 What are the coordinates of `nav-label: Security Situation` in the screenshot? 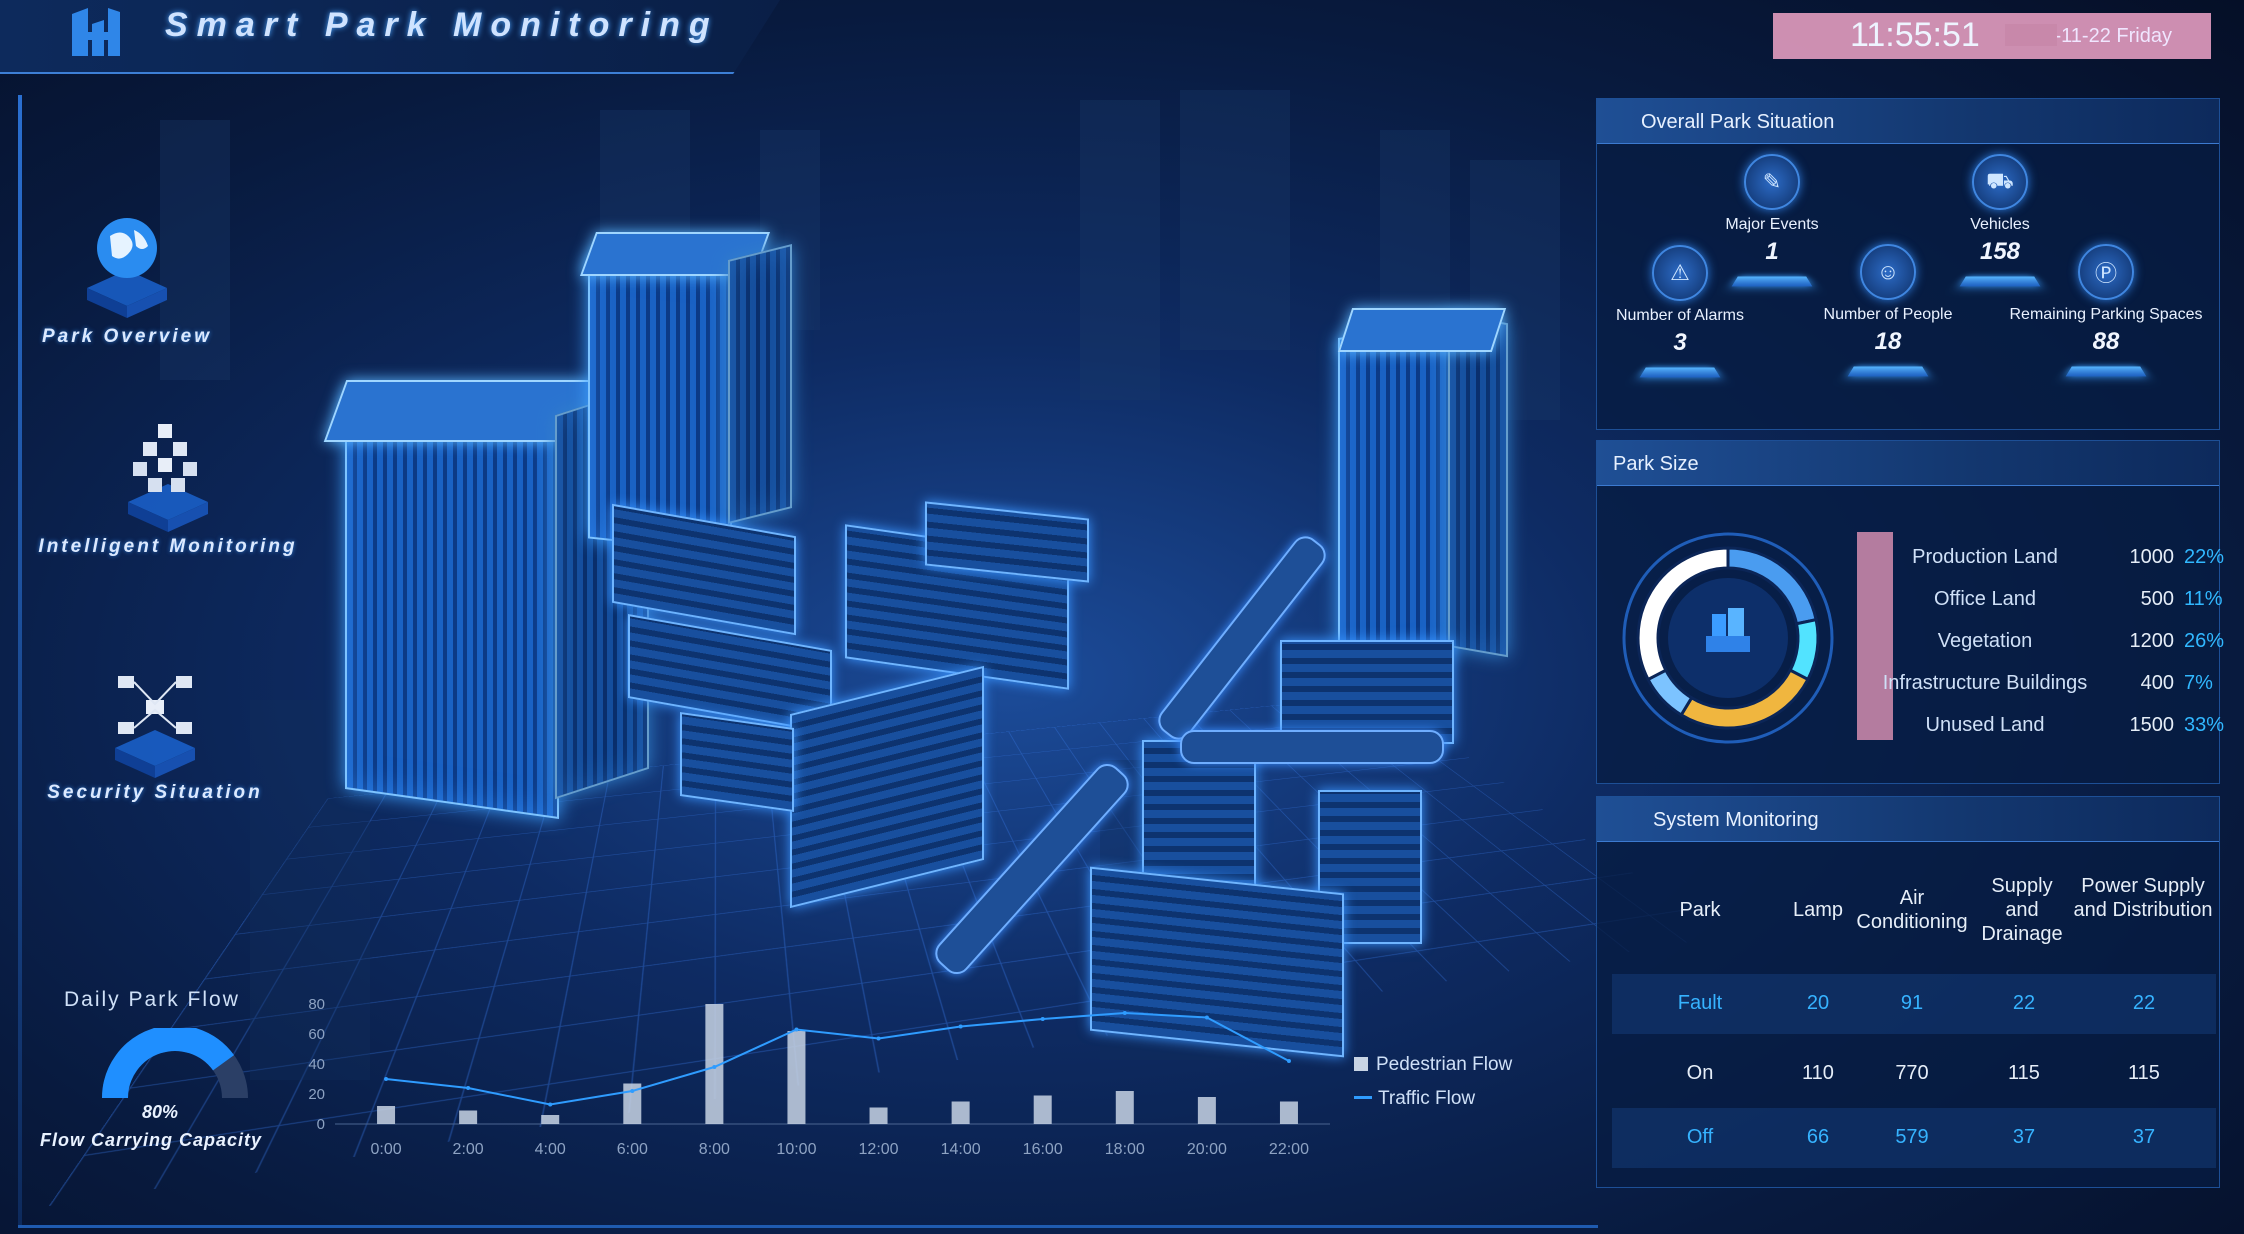 It's located at (155, 793).